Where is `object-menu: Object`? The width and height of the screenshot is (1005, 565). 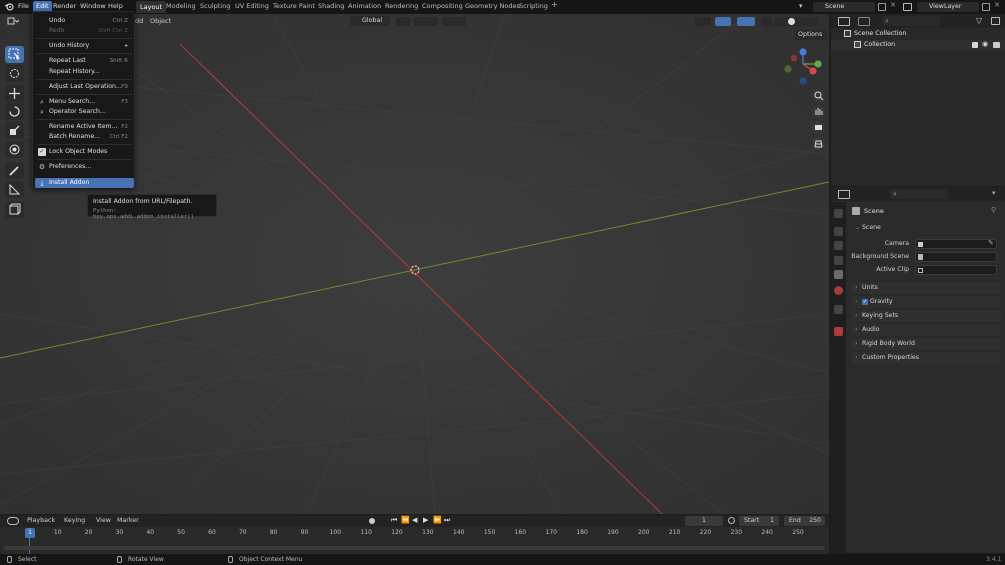 object-menu: Object is located at coordinates (160, 21).